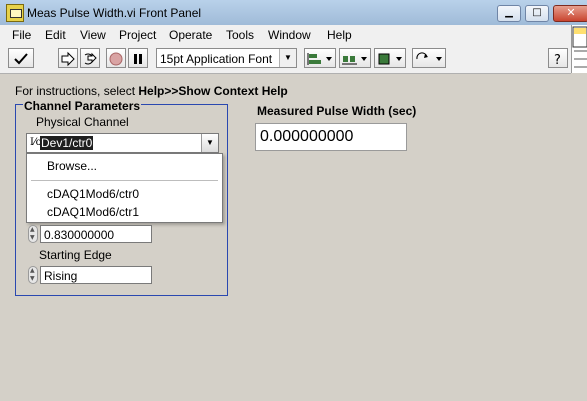  I want to click on abort-icon, so click(116, 58).